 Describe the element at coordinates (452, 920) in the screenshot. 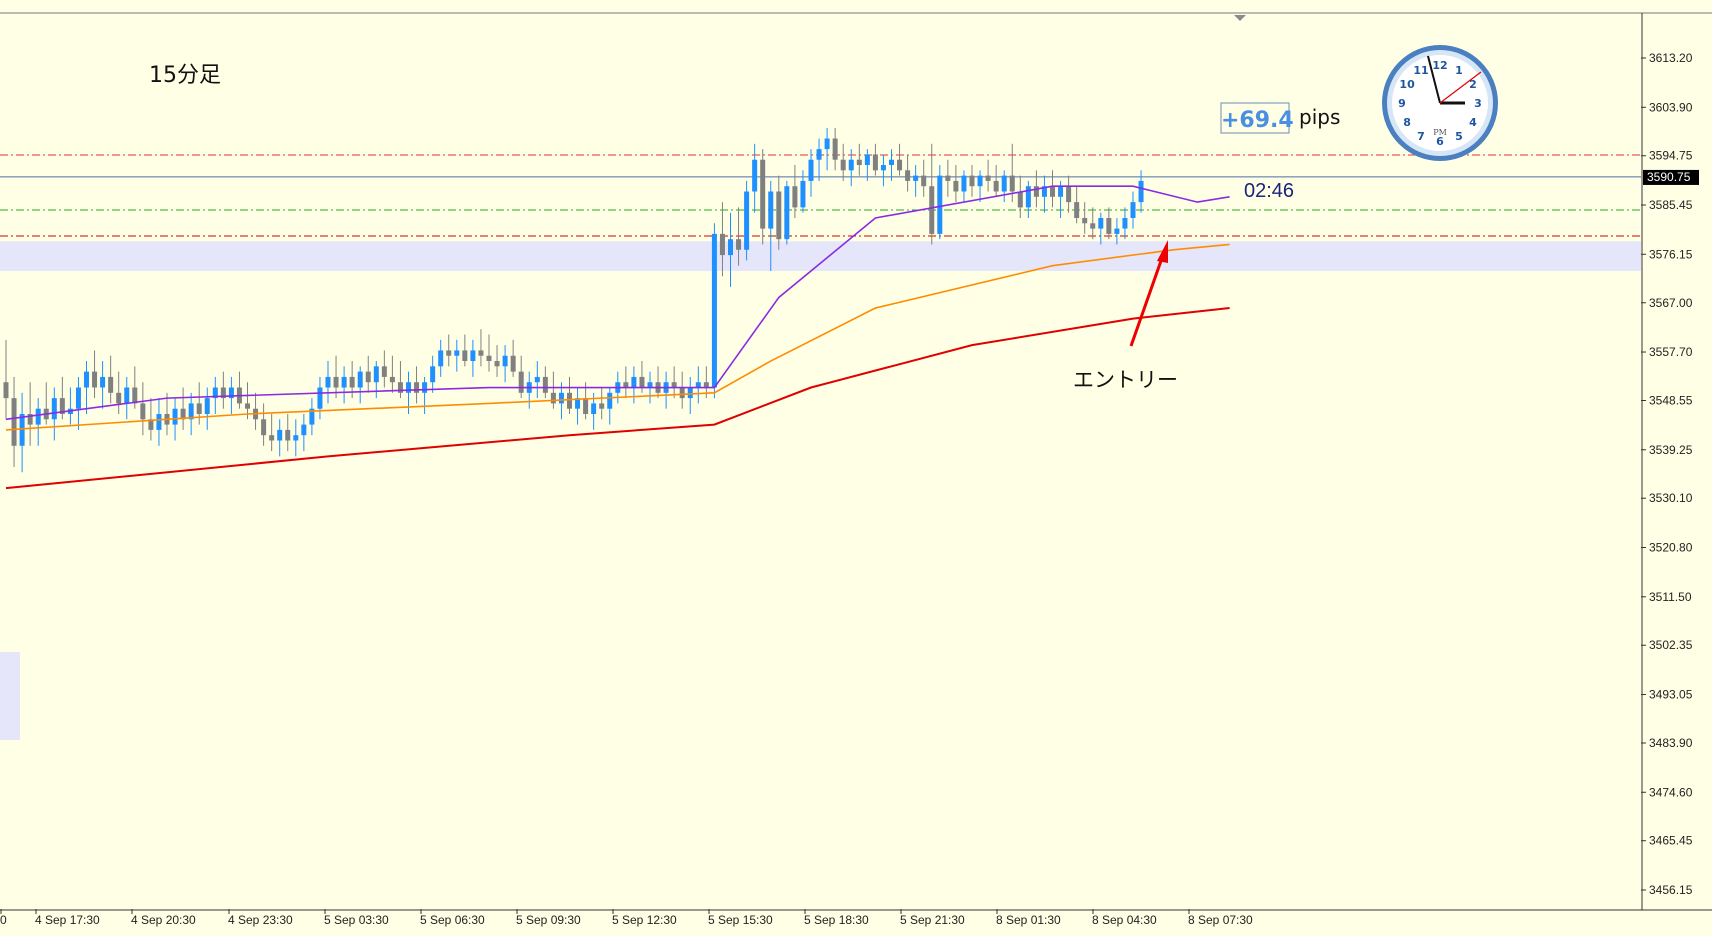

I see `x-tick-label: 5 Sep 06:30` at that location.